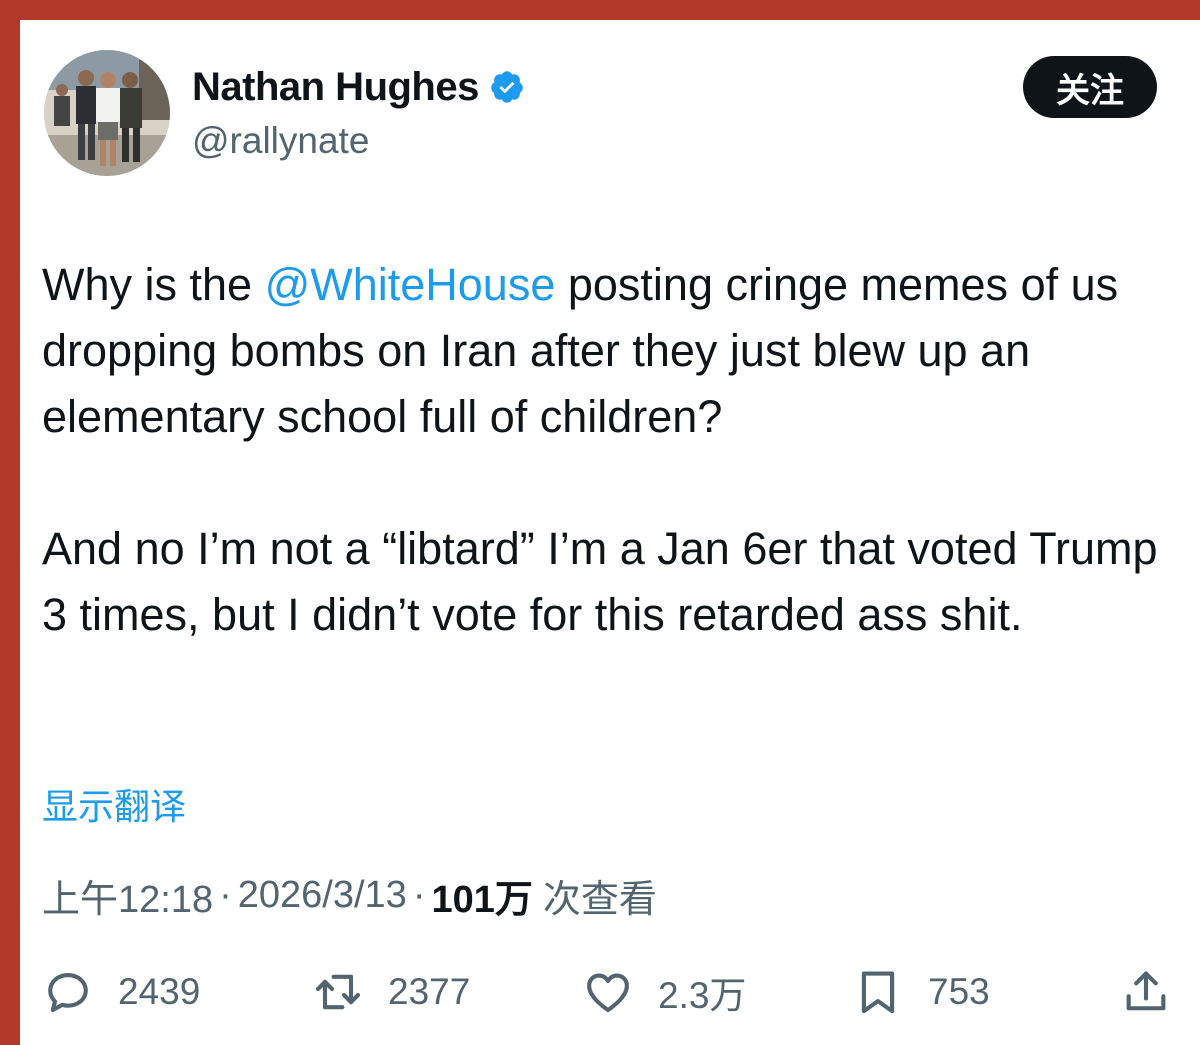  Describe the element at coordinates (68, 993) in the screenshot. I see `reply-icon` at that location.